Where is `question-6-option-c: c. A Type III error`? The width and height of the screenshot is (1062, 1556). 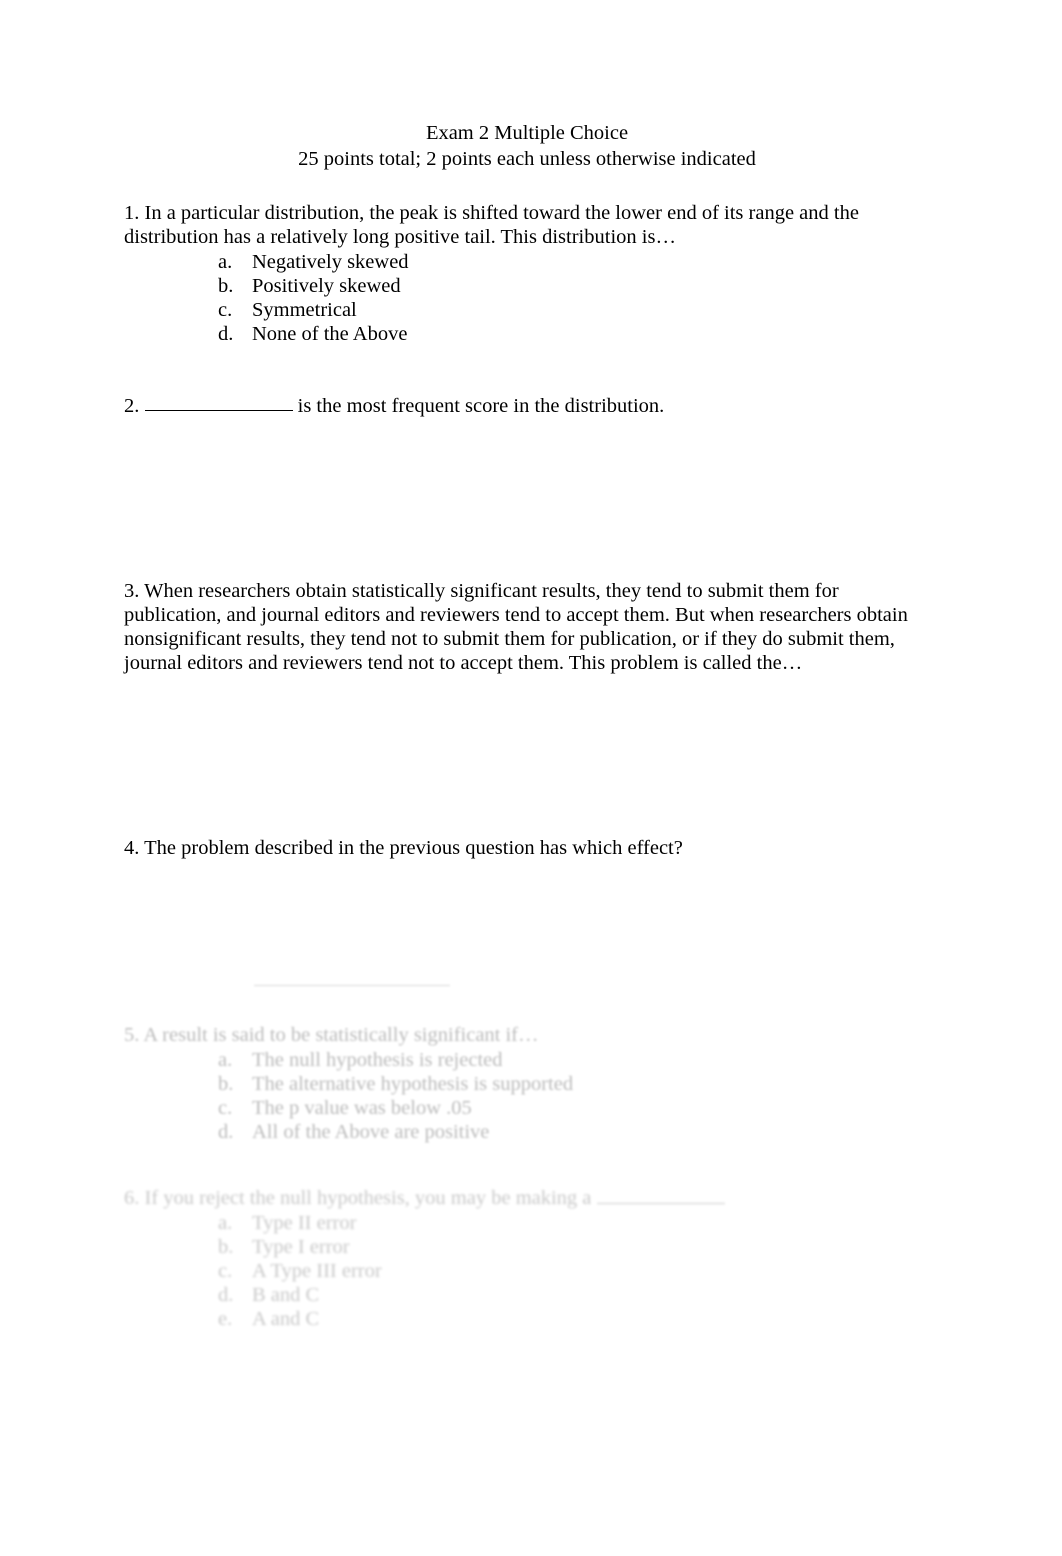
question-6-option-c: c. A Type III error is located at coordinates (527, 1271).